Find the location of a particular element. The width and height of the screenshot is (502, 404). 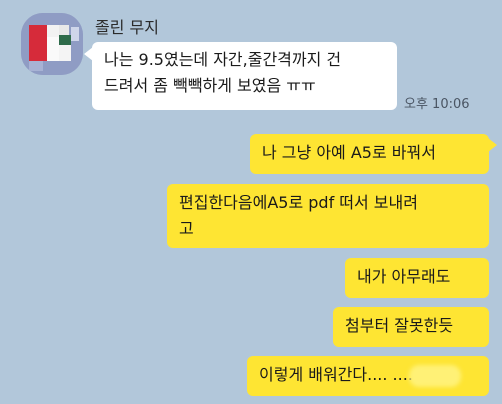

outgoing-message-text: 나 그냥 아예 A5로 바꿔서 is located at coordinates (349, 152).